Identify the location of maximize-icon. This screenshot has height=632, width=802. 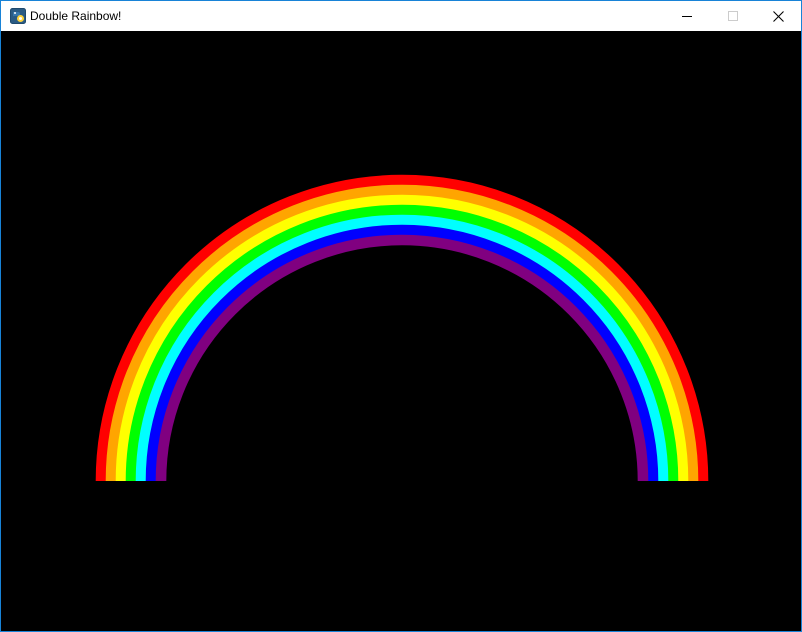
(733, 16).